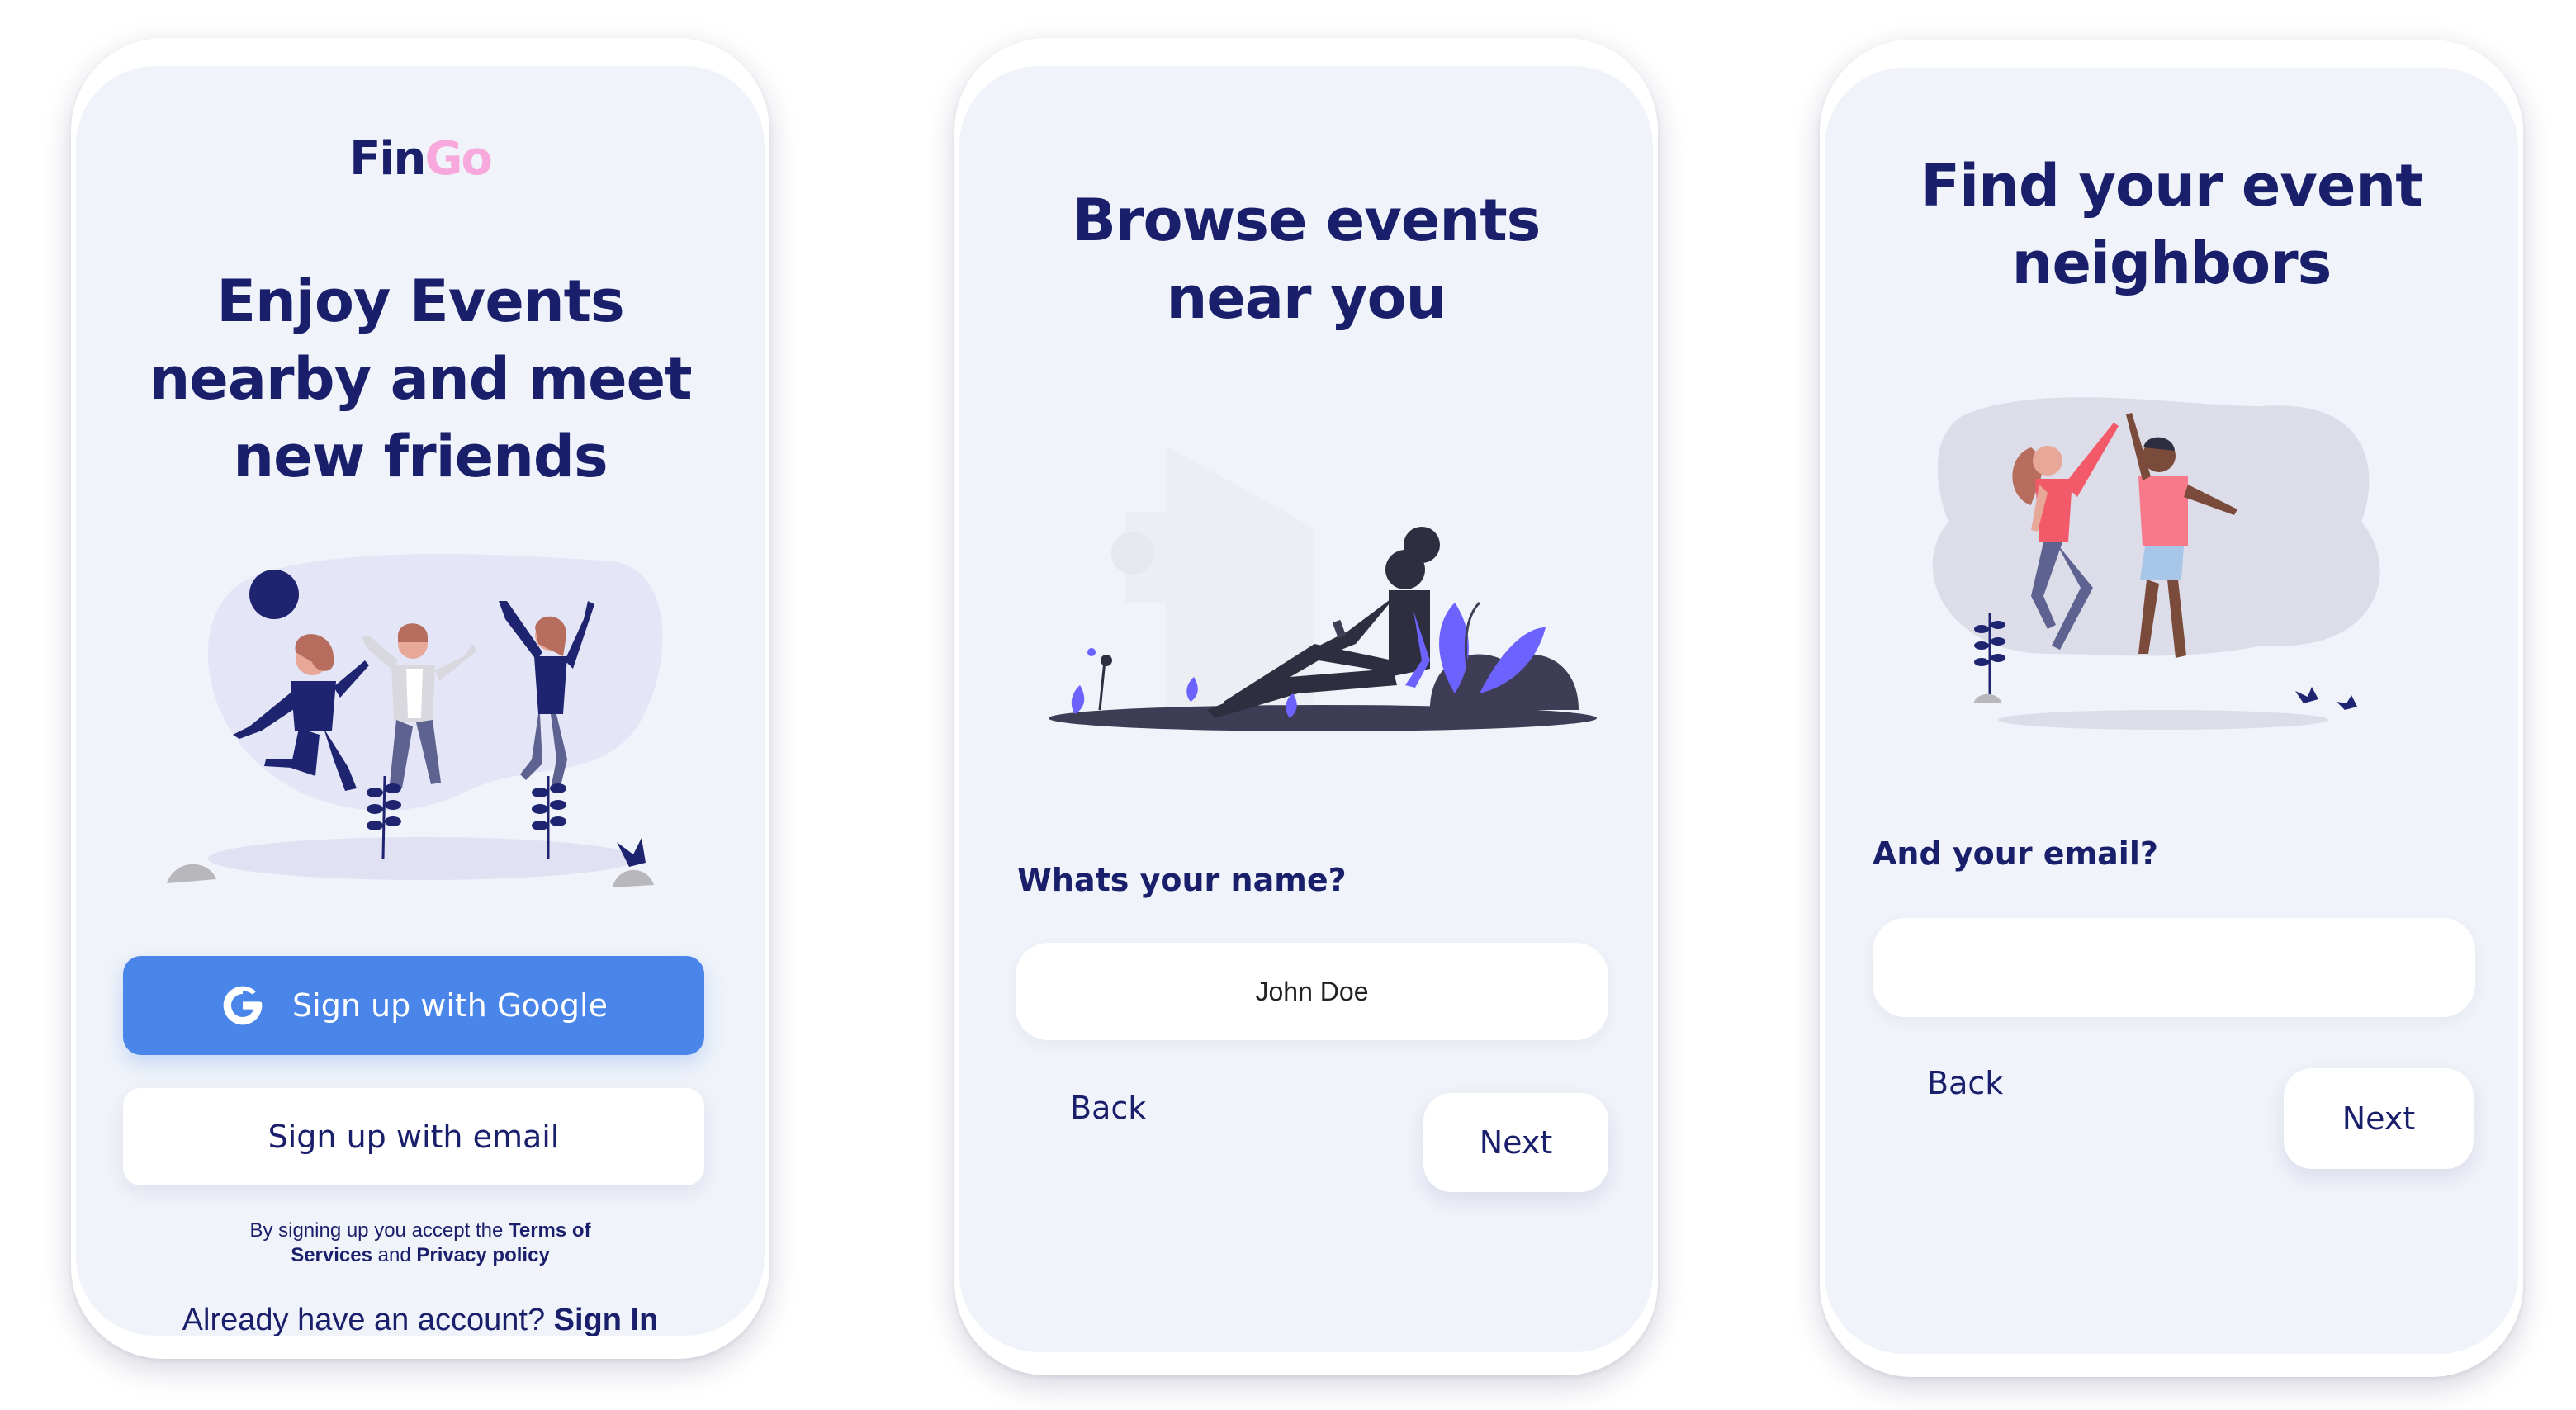 The image size is (2576, 1410). Describe the element at coordinates (2015, 853) in the screenshot. I see `email-field-label: And your email?` at that location.